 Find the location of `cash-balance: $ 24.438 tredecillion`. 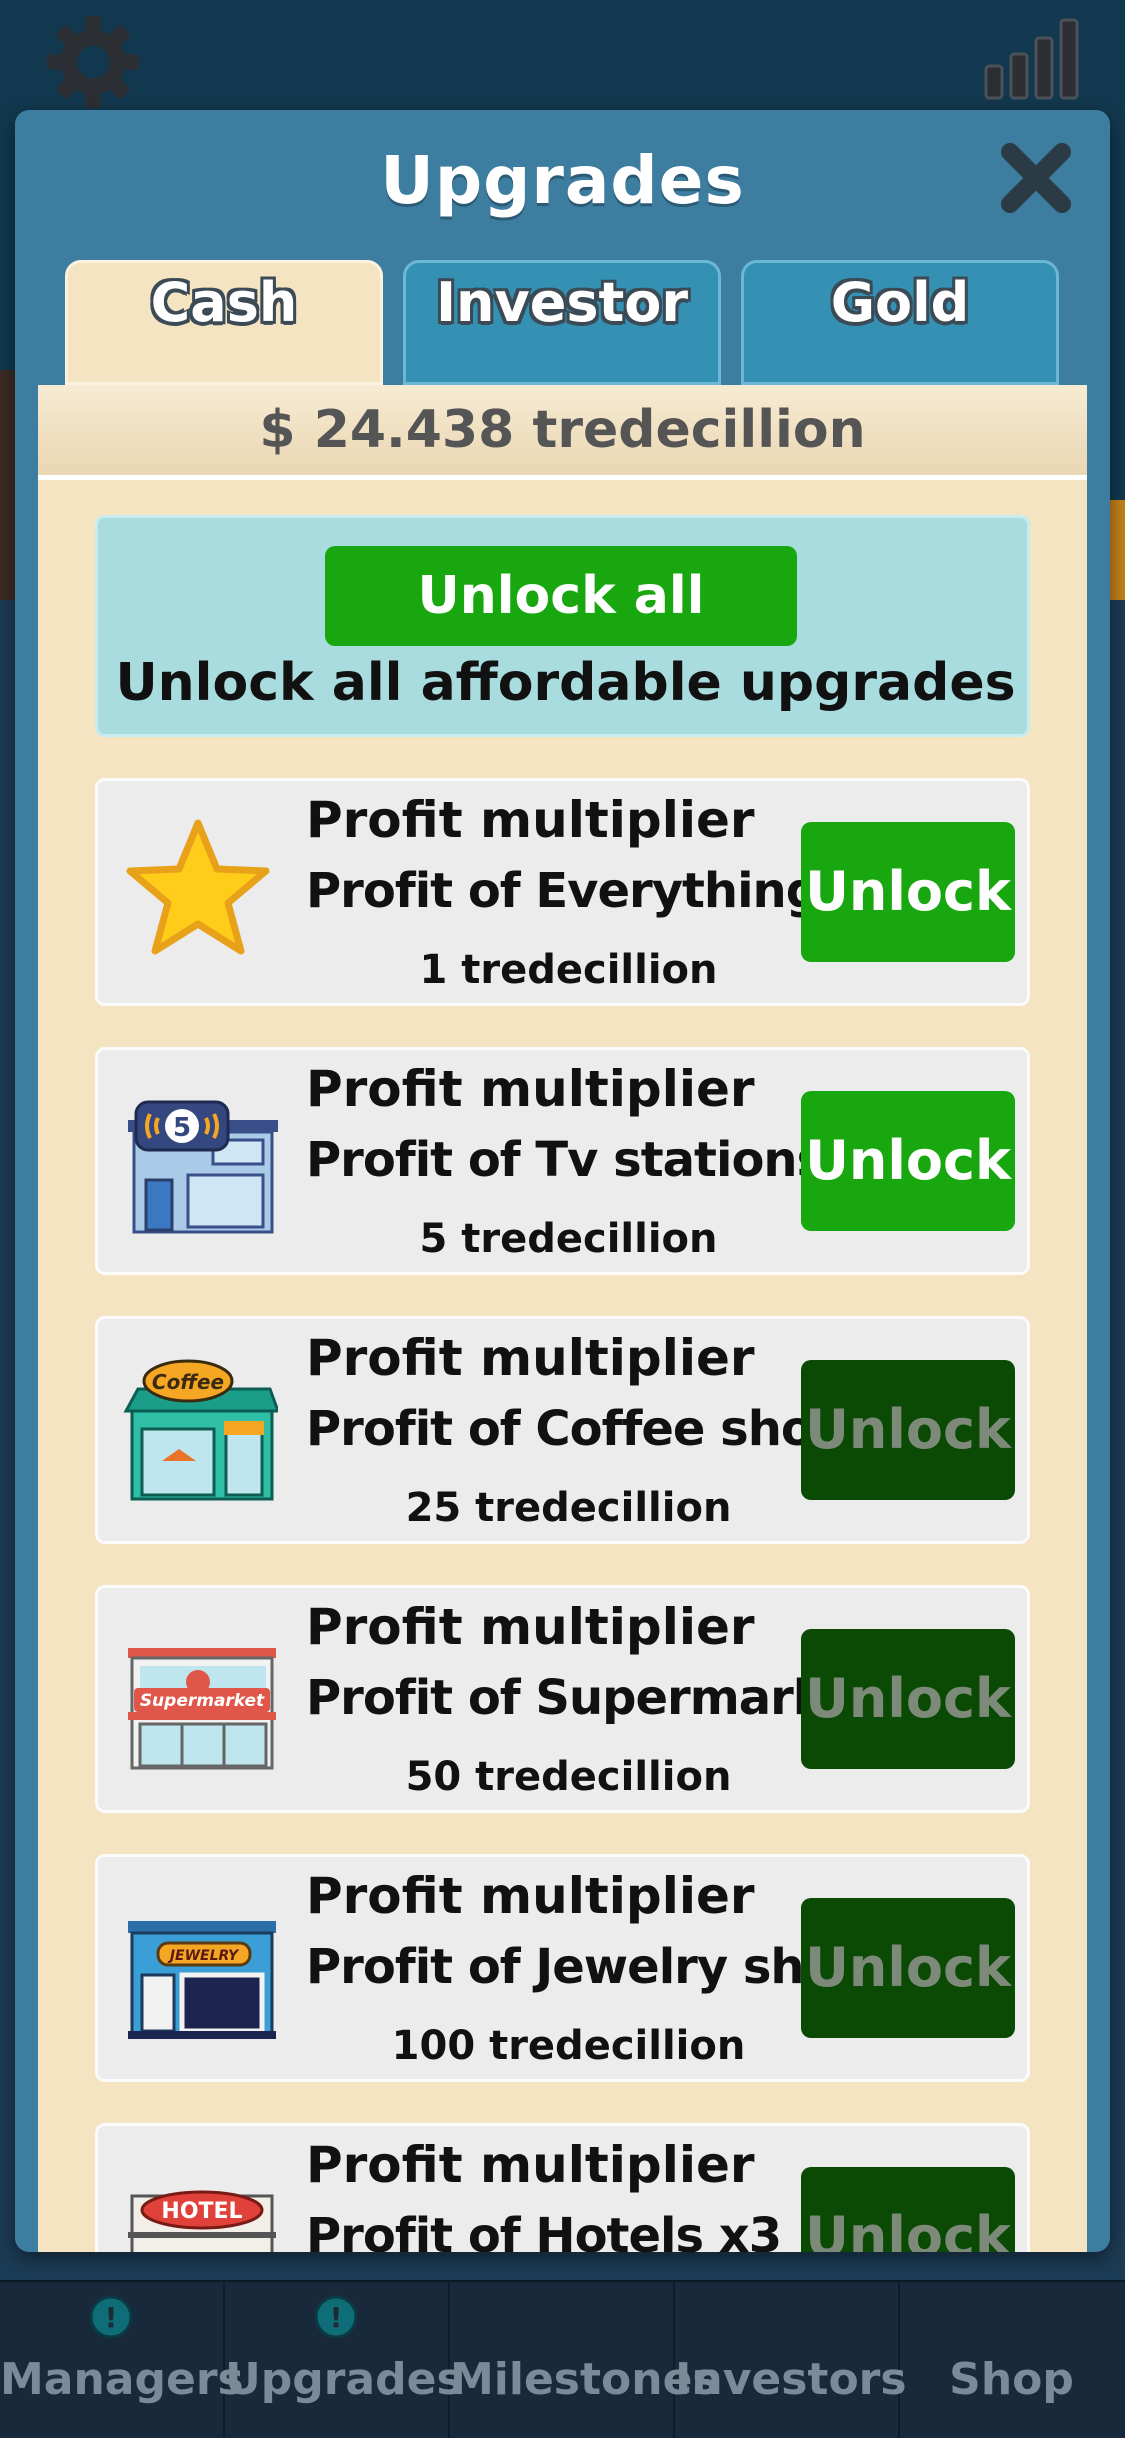

cash-balance: $ 24.438 tredecillion is located at coordinates (562, 432).